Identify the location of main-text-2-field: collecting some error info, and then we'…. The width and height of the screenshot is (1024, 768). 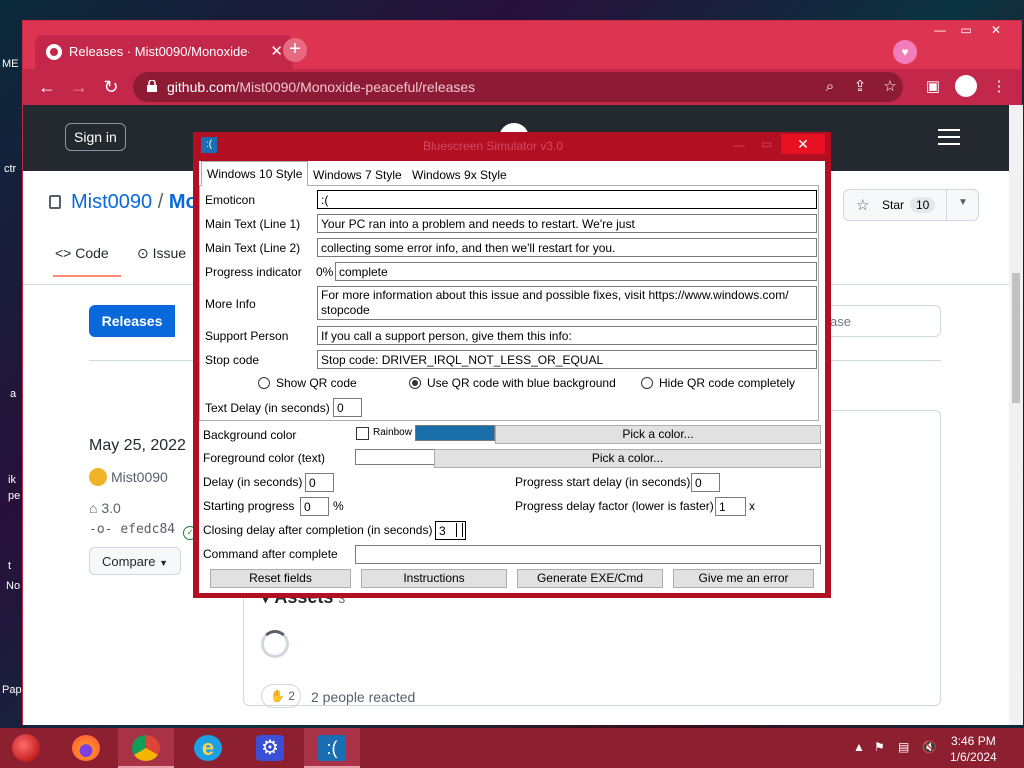
(567, 247).